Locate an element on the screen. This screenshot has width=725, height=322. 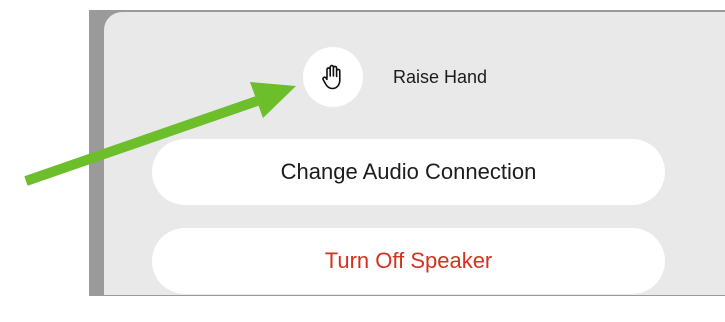
sheet-bottom-edge is located at coordinates (407, 309).